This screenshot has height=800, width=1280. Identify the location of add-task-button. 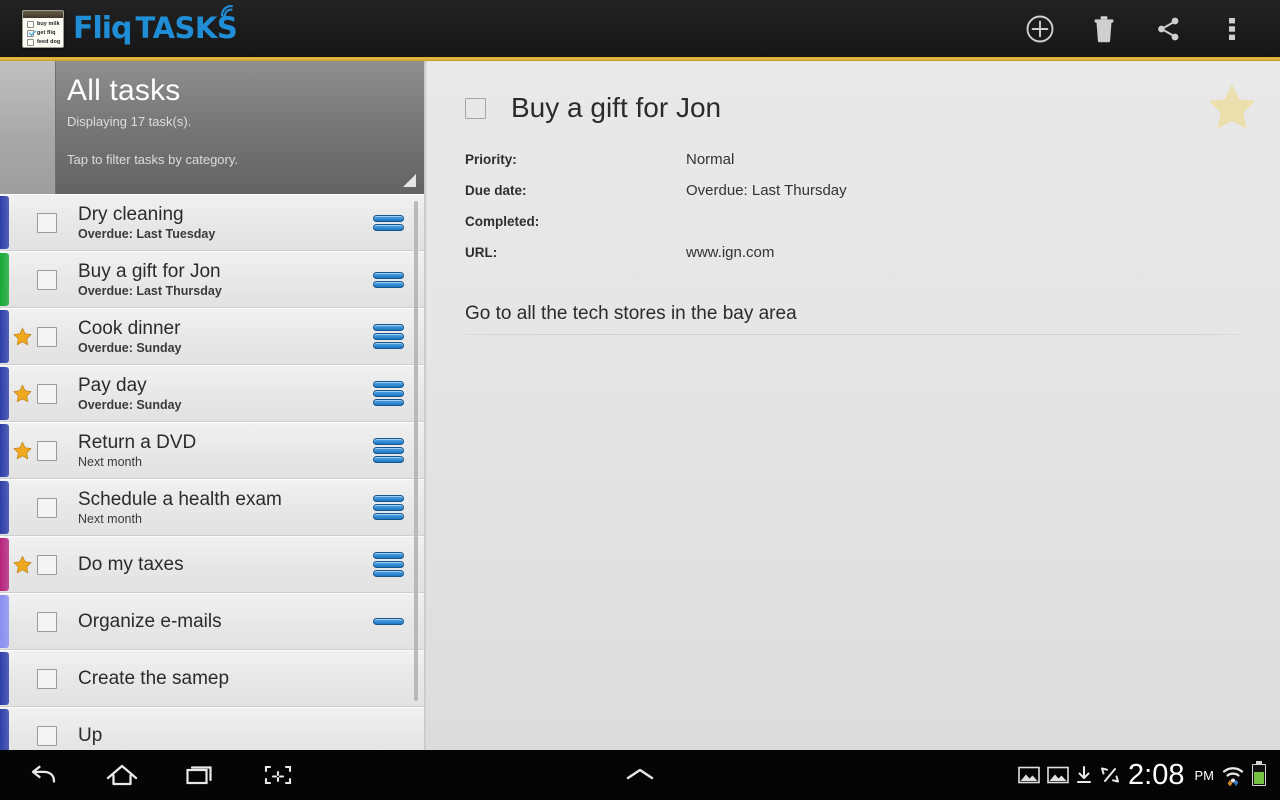
(1040, 28).